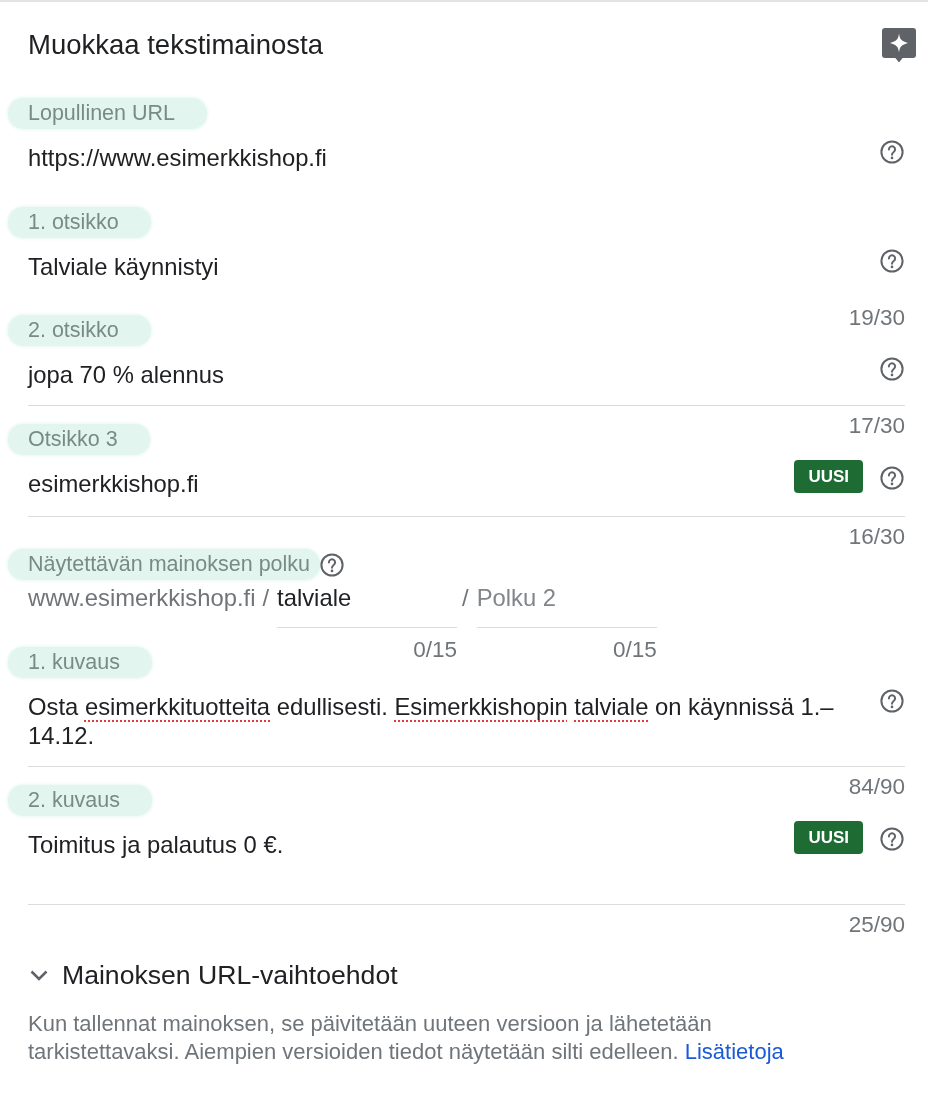  I want to click on character-counter: 25/90, so click(876, 924).